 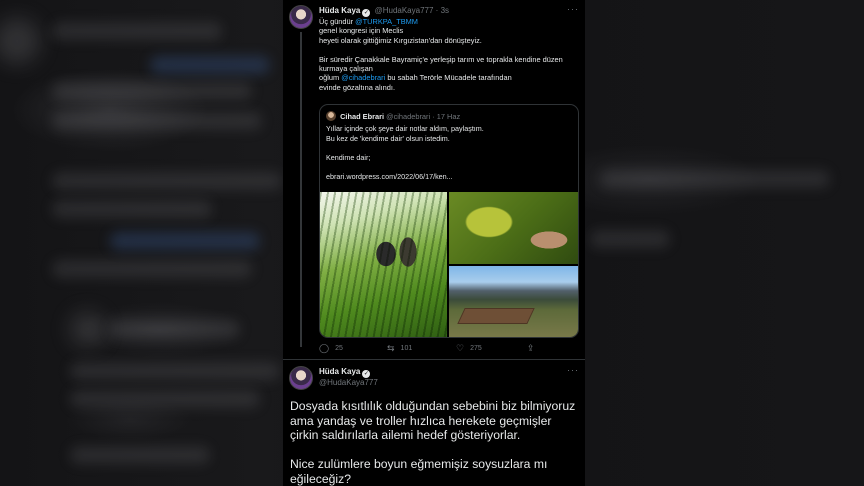 I want to click on text-line: kurmaya çalışan, so click(x=346, y=69).